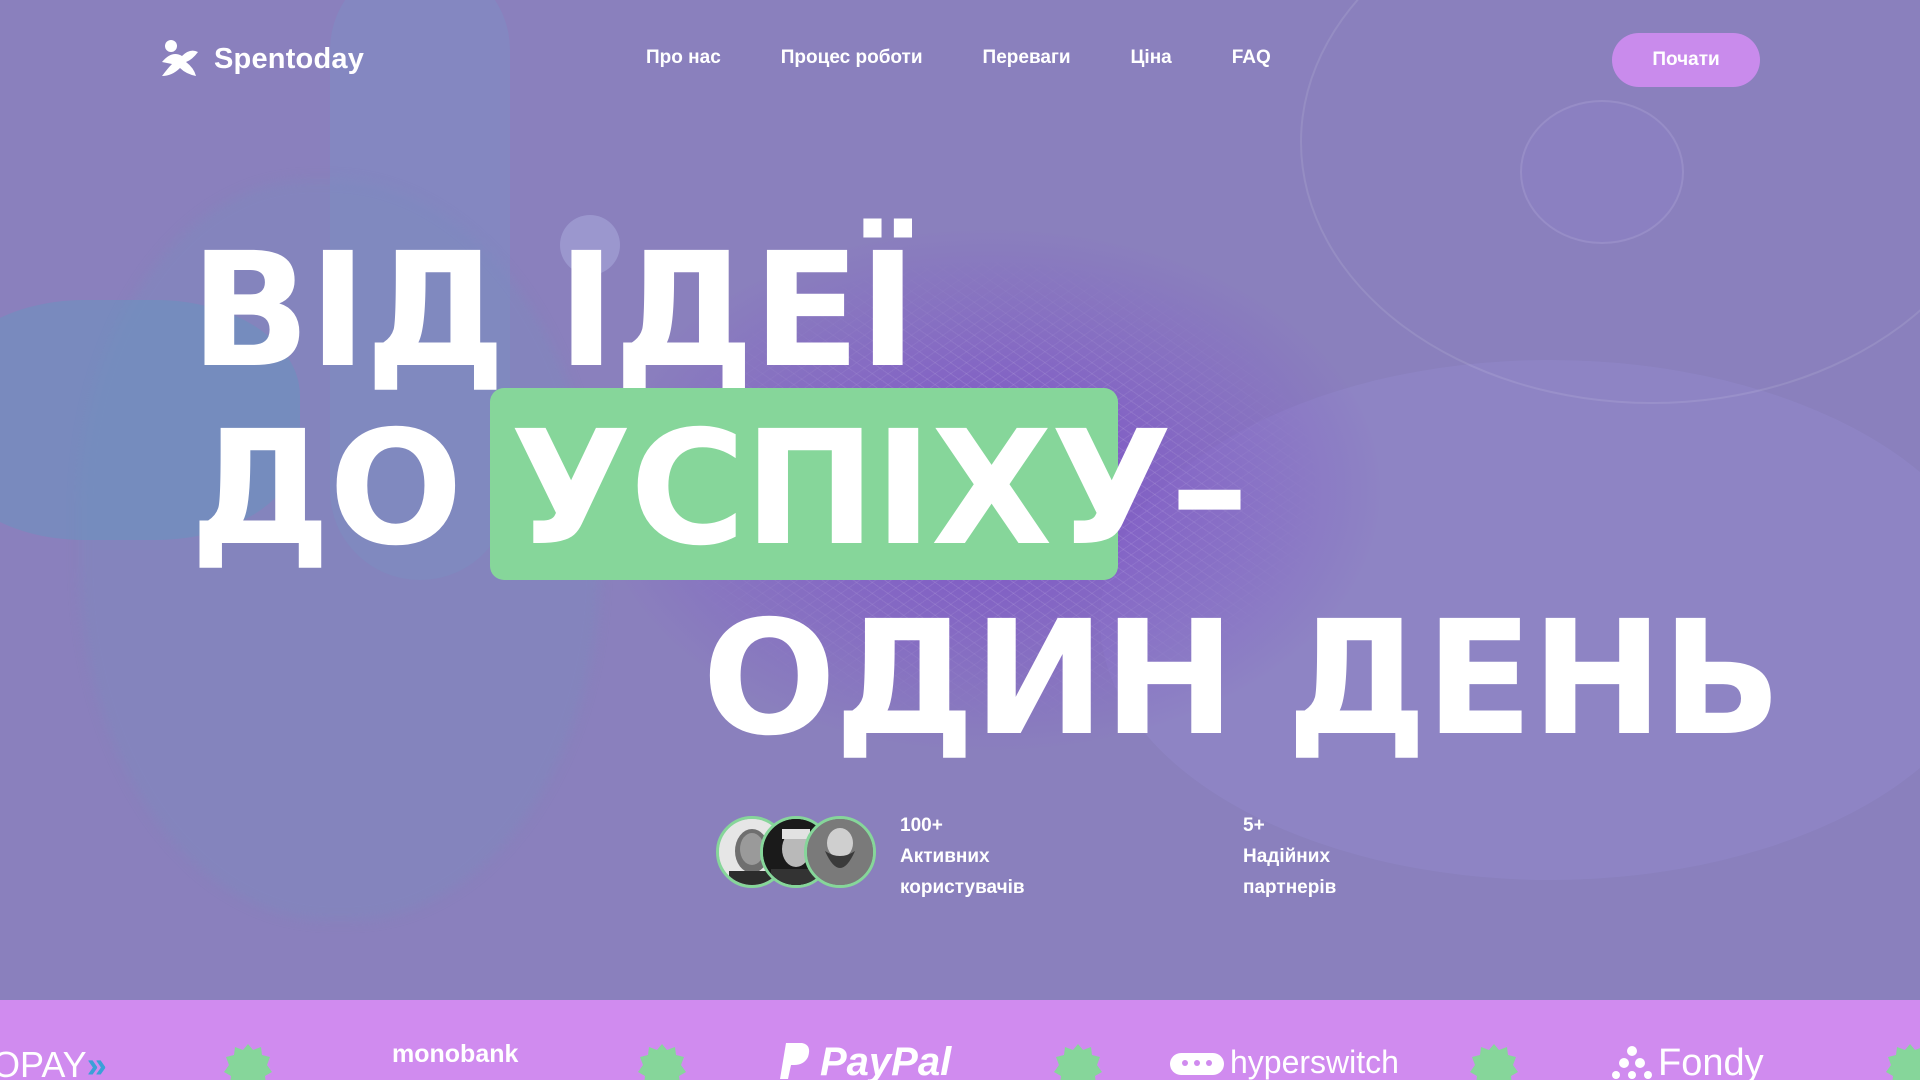 The height and width of the screenshot is (1080, 1920). What do you see at coordinates (1686, 60) in the screenshot?
I see `start-button: Почати` at bounding box center [1686, 60].